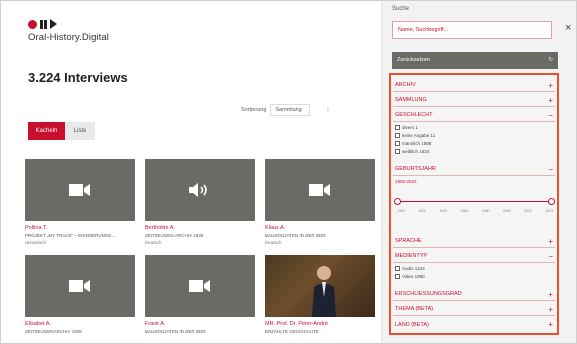 The image size is (577, 344). What do you see at coordinates (549, 211) in the screenshot?
I see `tick-label: 2023` at bounding box center [549, 211].